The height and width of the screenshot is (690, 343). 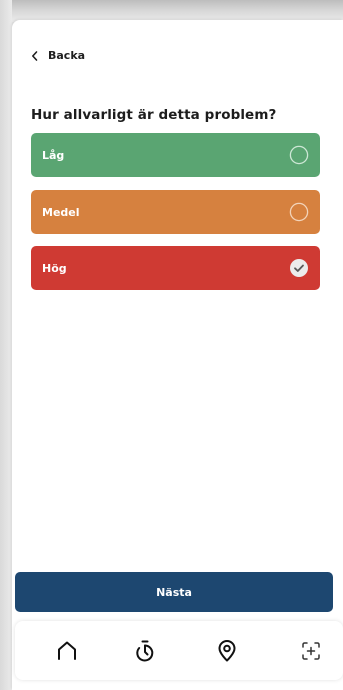 I want to click on option-high: Hög, so click(x=175, y=268).